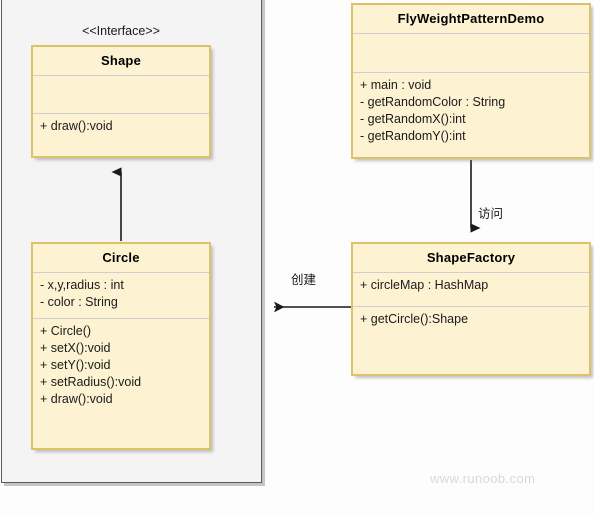  Describe the element at coordinates (471, 257) in the screenshot. I see `class-name-shapefactory: ShapeFactory` at that location.